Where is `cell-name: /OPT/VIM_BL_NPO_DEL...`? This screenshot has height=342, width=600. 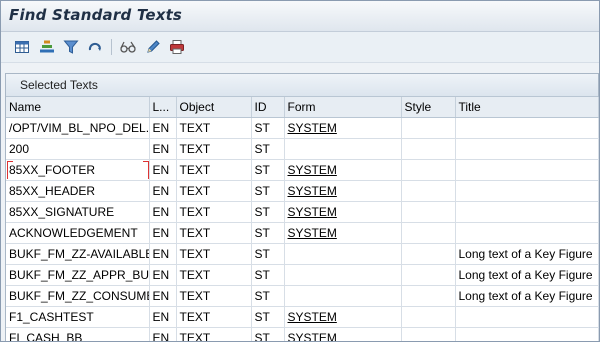 cell-name: /OPT/VIM_BL_NPO_DEL... is located at coordinates (78, 128).